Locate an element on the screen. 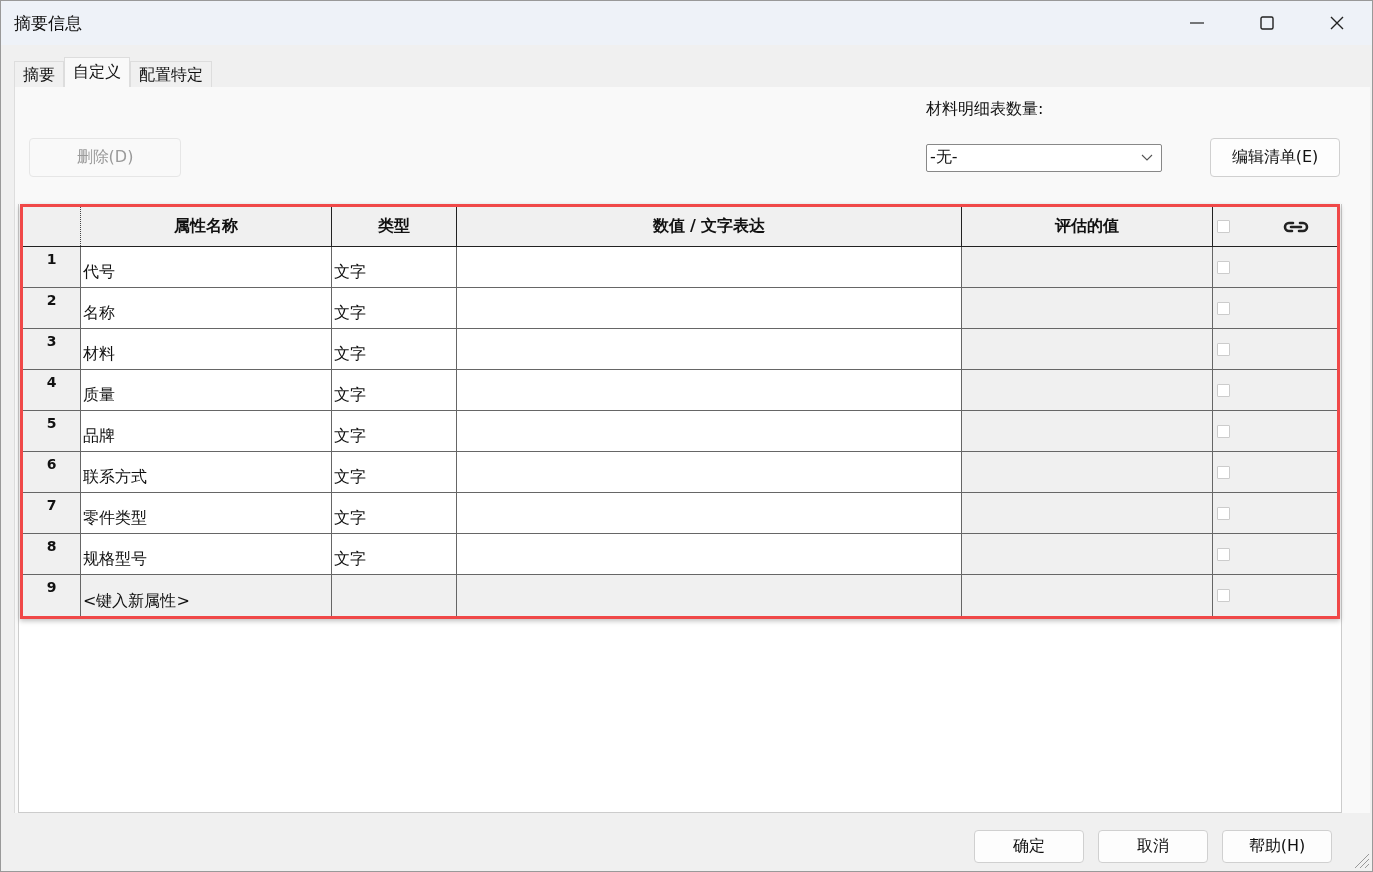  table-cell: 零件类型 is located at coordinates (206, 513).